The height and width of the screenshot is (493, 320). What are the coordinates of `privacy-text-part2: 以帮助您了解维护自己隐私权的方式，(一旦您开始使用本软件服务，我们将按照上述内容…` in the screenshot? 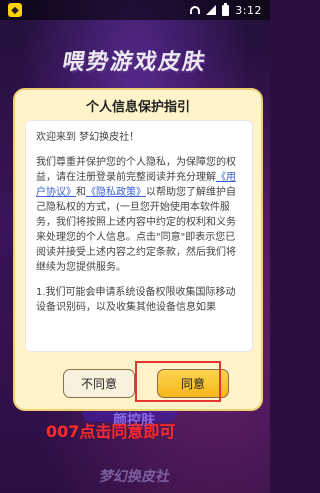 It's located at (136, 230).